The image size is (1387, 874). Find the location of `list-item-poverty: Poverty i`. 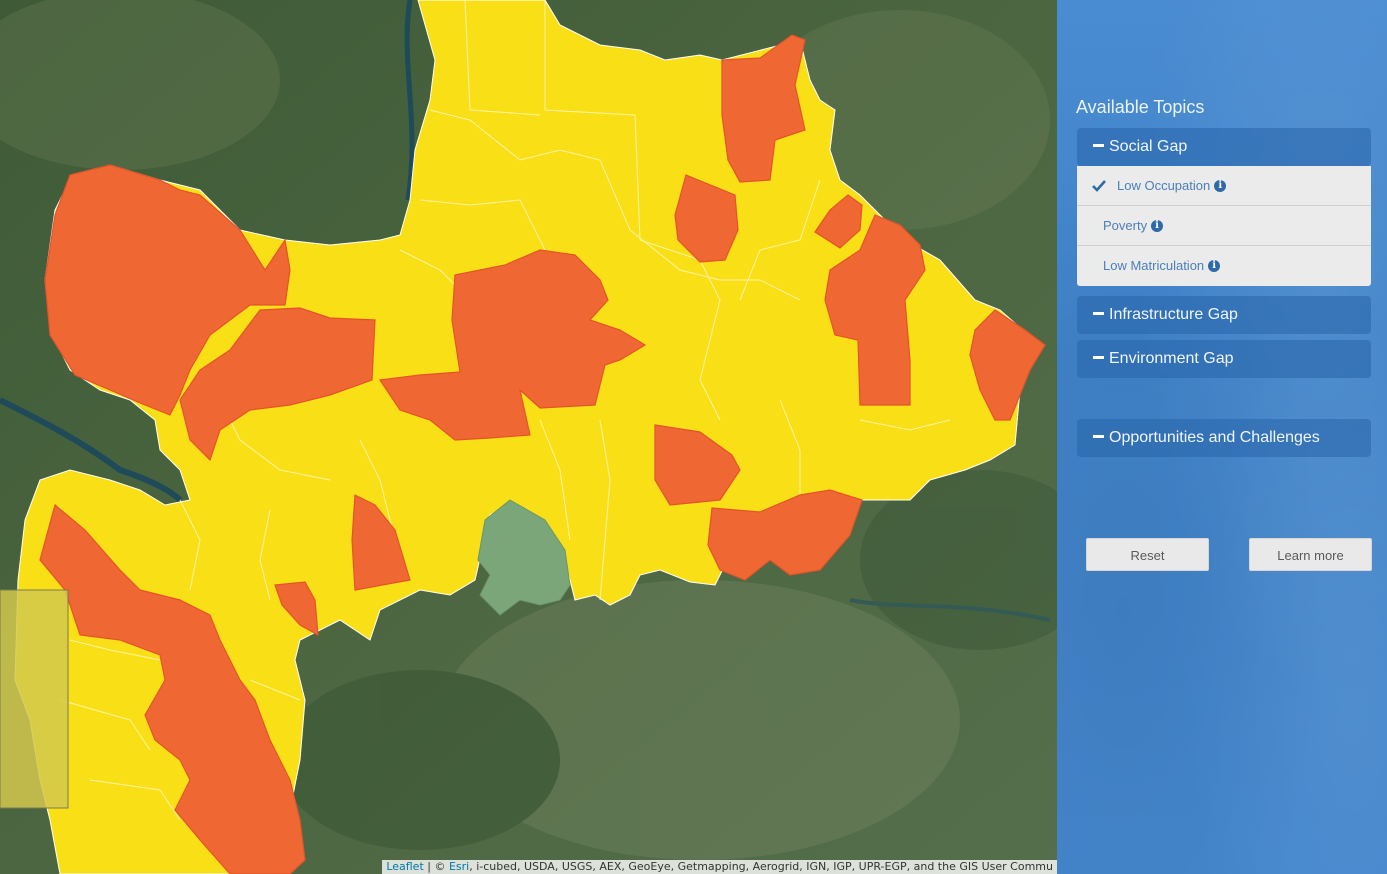

list-item-poverty: Poverty i is located at coordinates (1224, 226).